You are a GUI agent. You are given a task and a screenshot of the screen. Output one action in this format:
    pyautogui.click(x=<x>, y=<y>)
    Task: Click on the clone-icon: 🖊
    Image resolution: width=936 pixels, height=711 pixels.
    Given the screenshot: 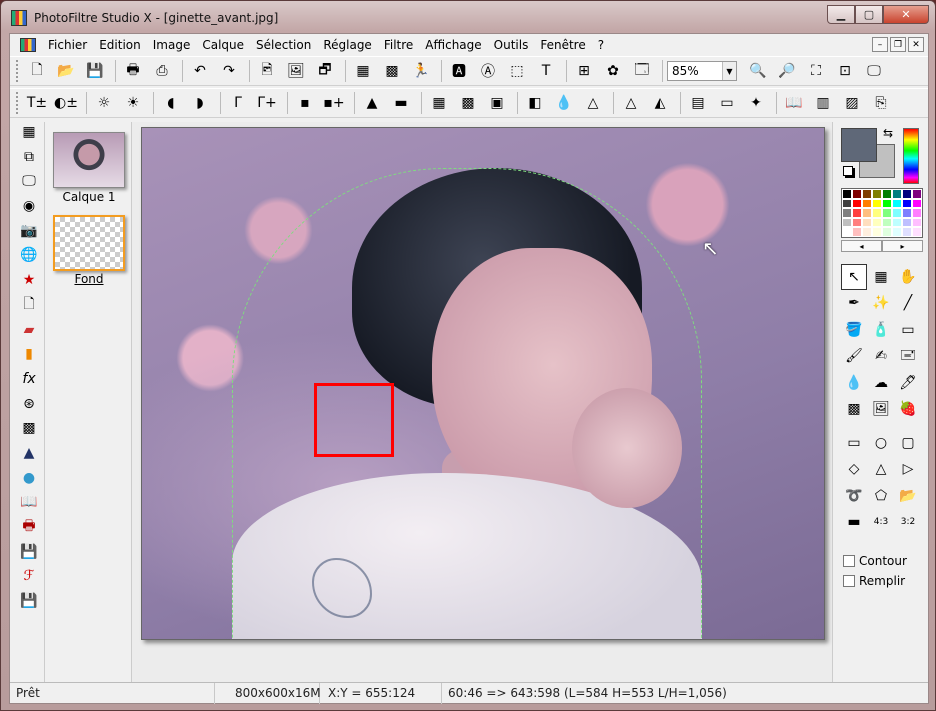 What is the action you would take?
    pyautogui.click(x=908, y=383)
    